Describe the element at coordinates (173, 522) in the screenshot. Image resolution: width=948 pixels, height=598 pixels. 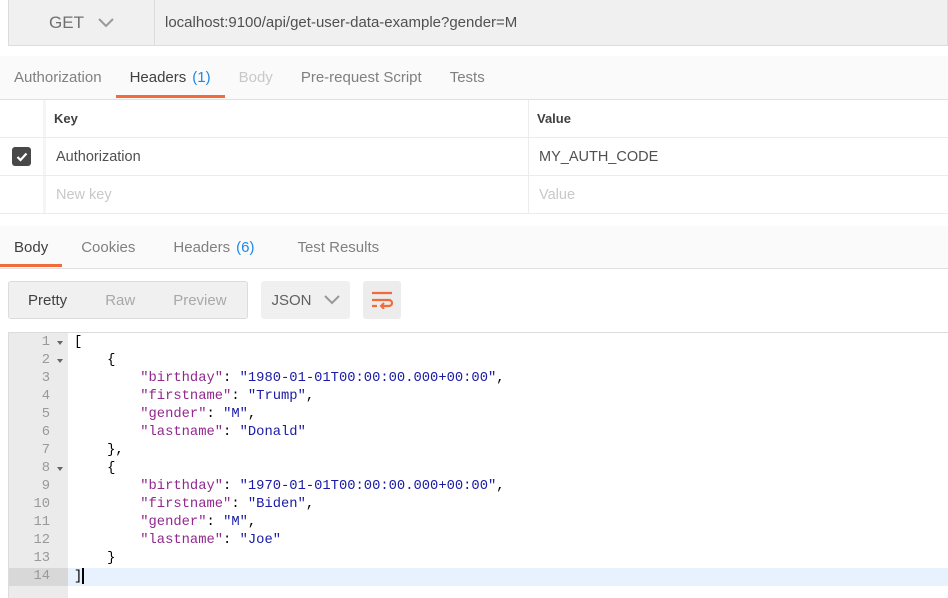
I see `json-key: "gender"` at that location.